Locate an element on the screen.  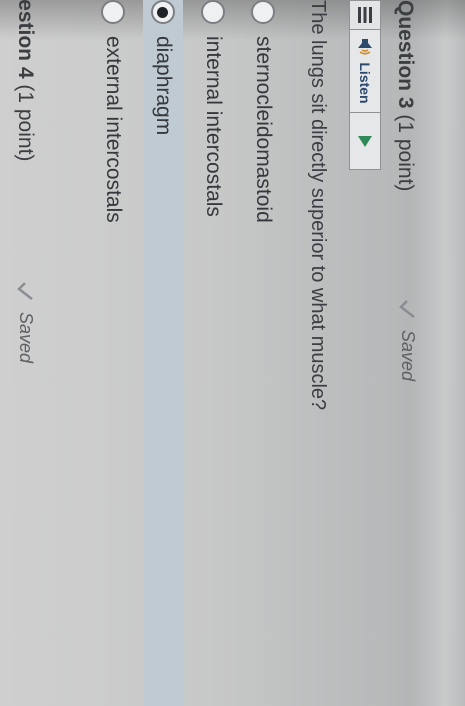
listen-label: Listen is located at coordinates (365, 83).